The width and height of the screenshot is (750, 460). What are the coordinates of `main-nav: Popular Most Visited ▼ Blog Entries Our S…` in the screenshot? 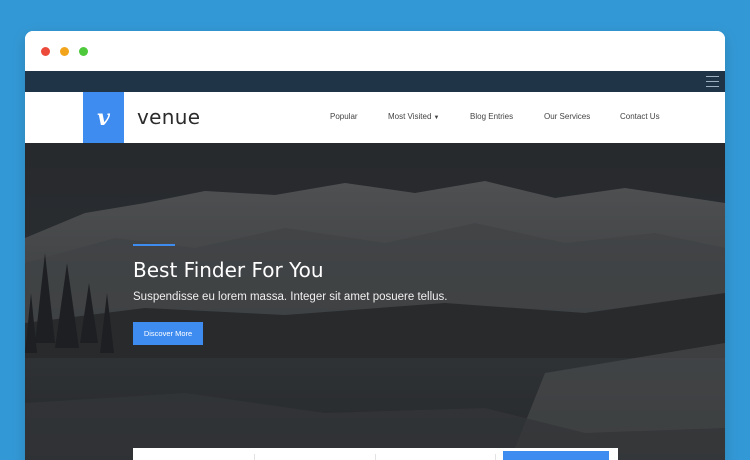 It's located at (375, 119).